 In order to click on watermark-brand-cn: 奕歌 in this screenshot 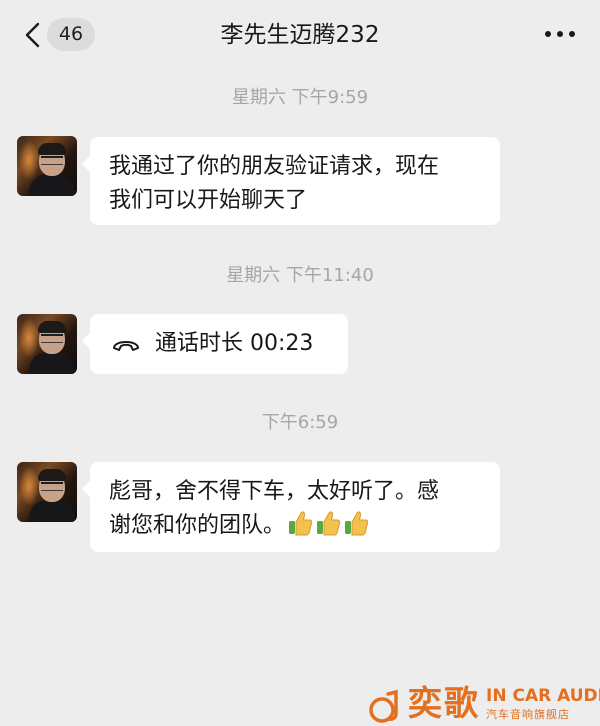, I will do `click(444, 704)`.